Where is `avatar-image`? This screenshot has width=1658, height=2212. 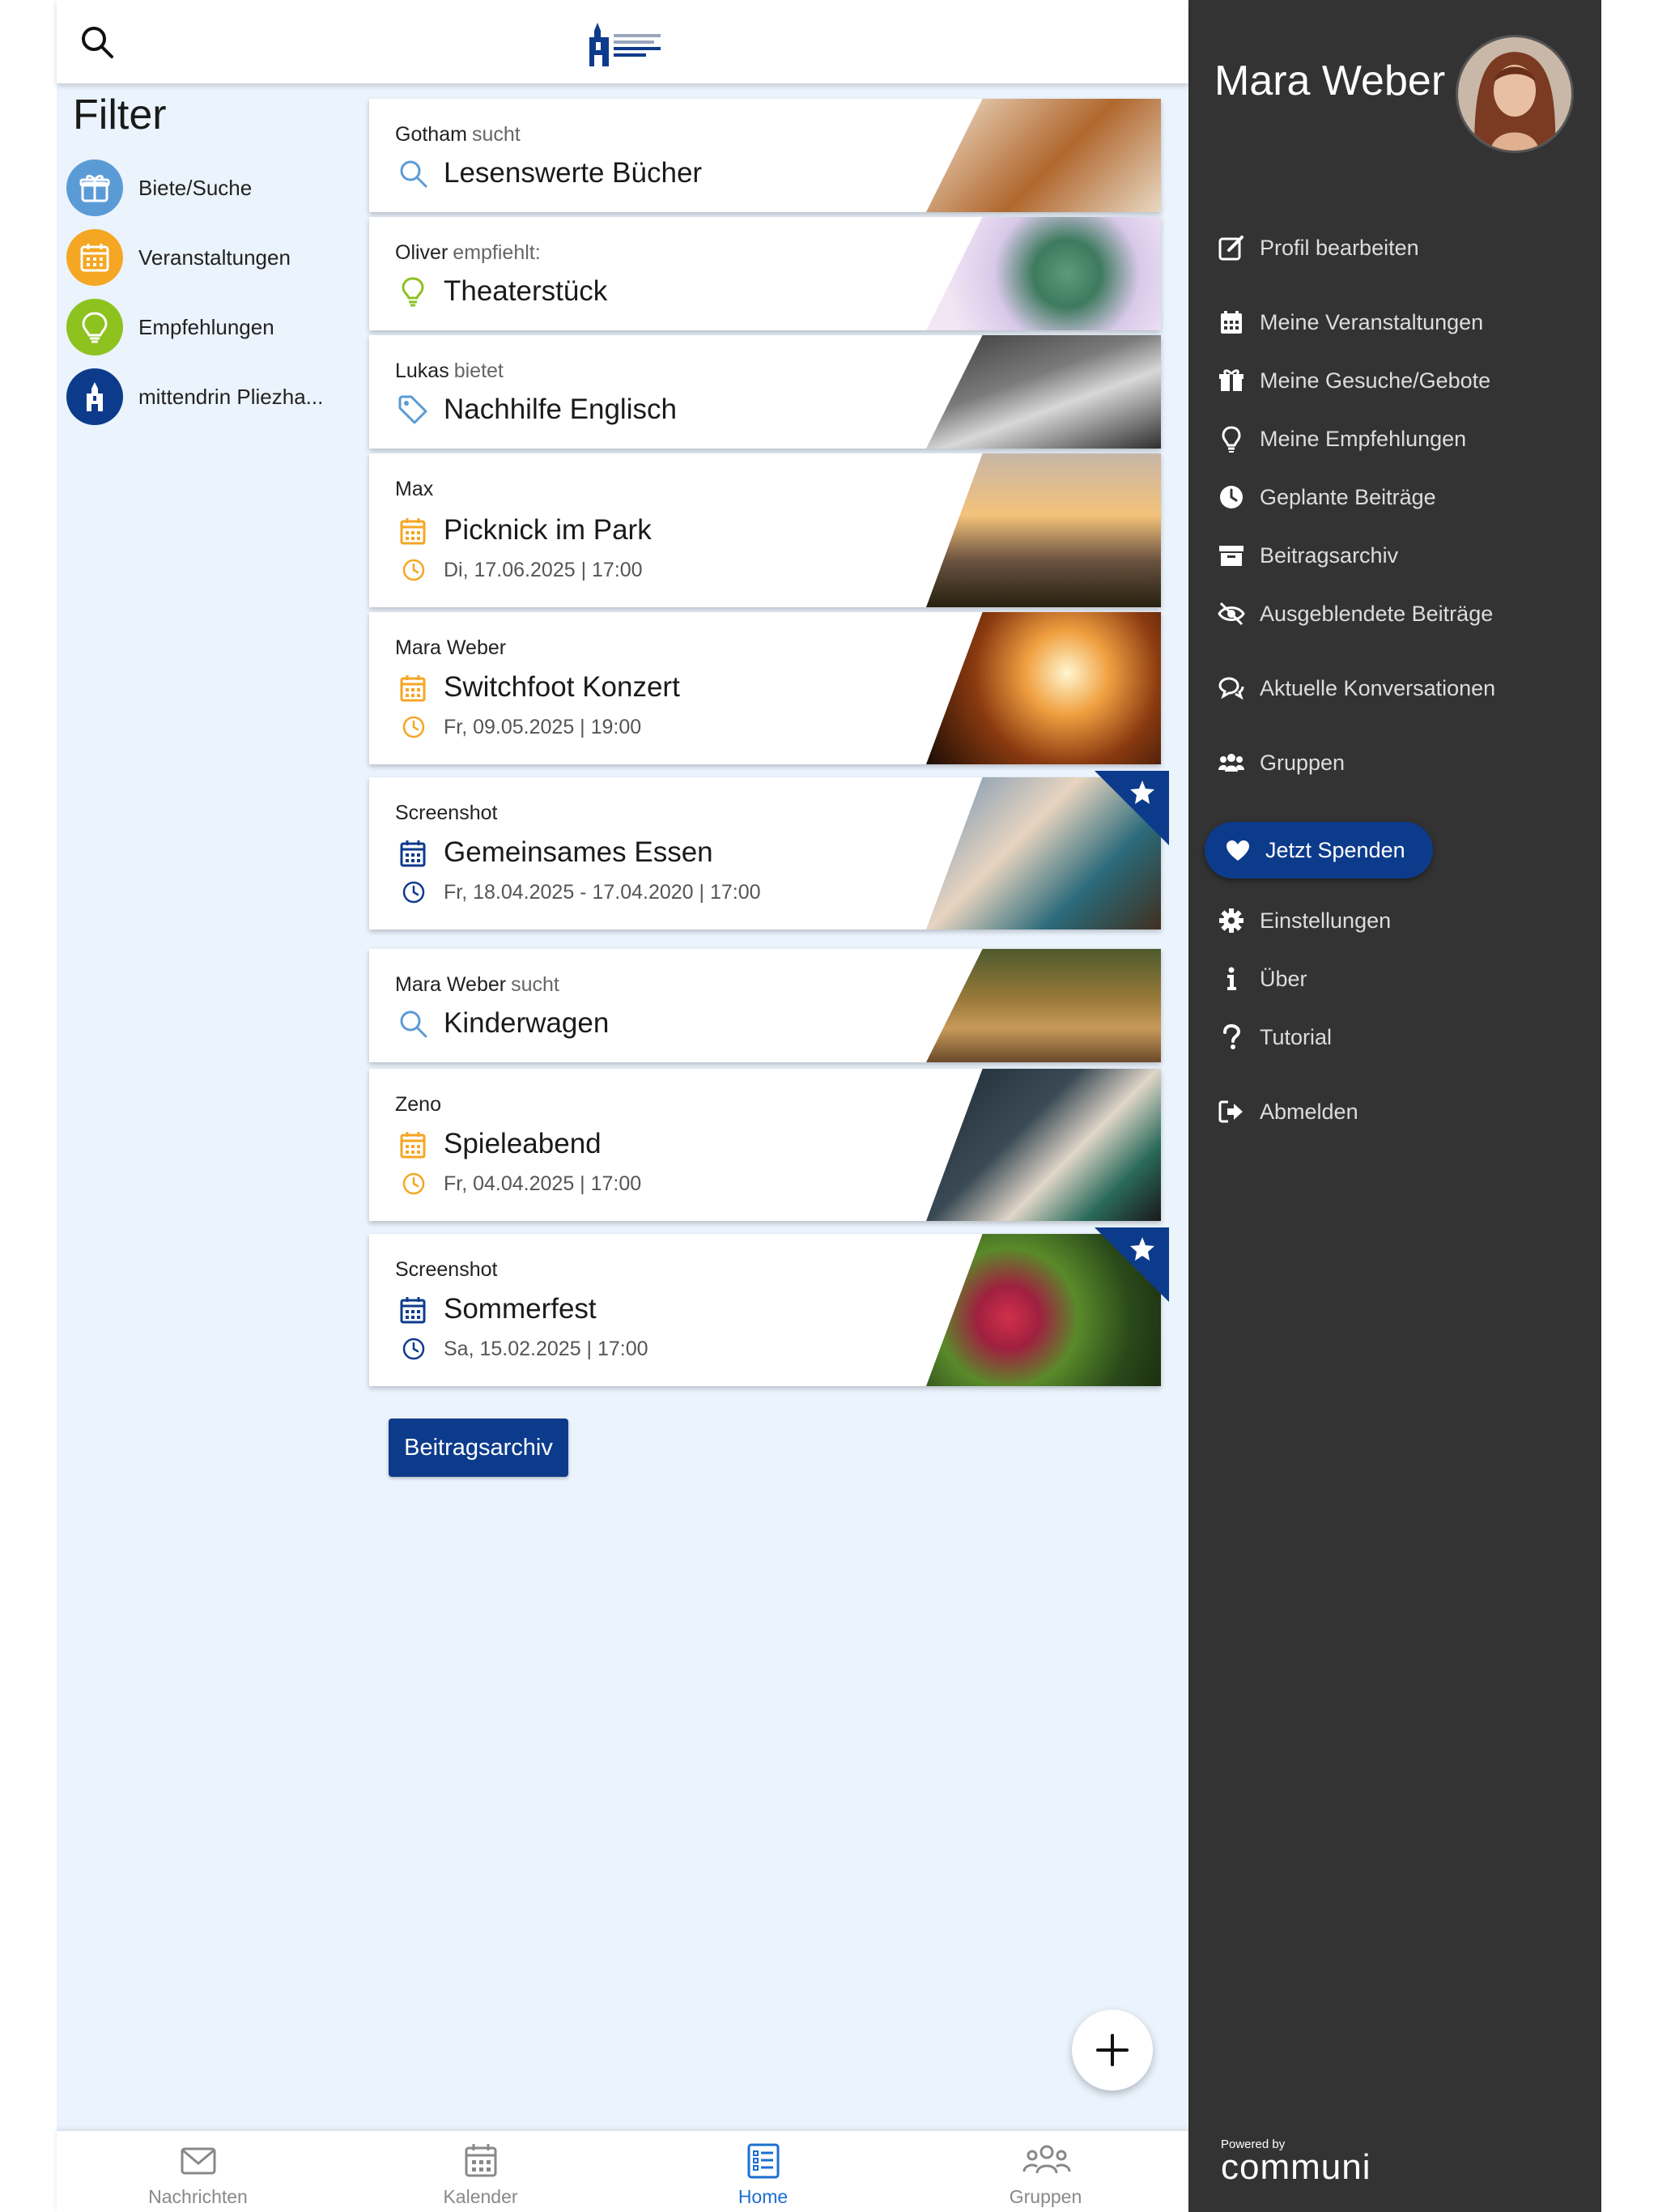 avatar-image is located at coordinates (1514, 94).